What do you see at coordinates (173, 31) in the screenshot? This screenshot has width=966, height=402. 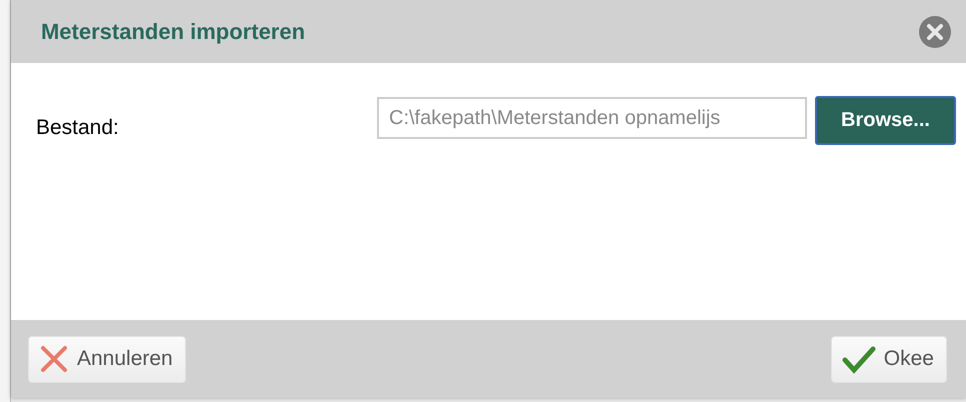 I see `dialog-title: Meterstanden importeren` at bounding box center [173, 31].